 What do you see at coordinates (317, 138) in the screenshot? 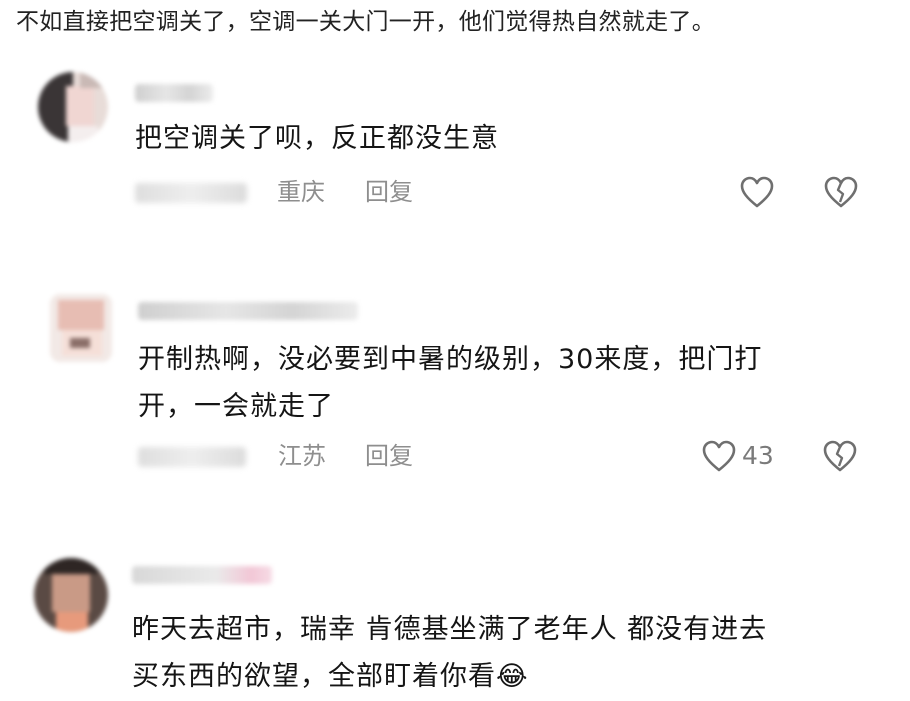
I see `comment-text: 把空调关了呗，反正都没生意` at bounding box center [317, 138].